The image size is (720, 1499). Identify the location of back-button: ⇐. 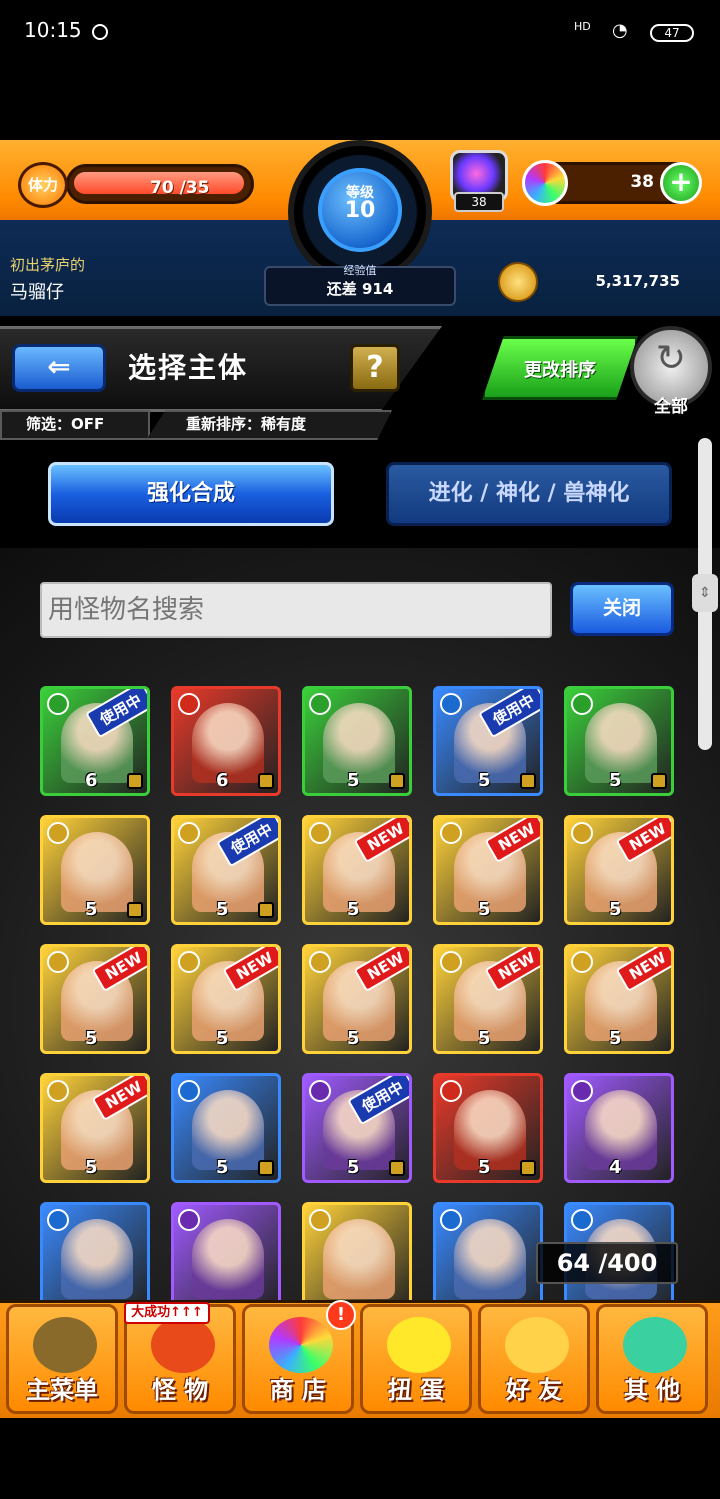
(59, 368).